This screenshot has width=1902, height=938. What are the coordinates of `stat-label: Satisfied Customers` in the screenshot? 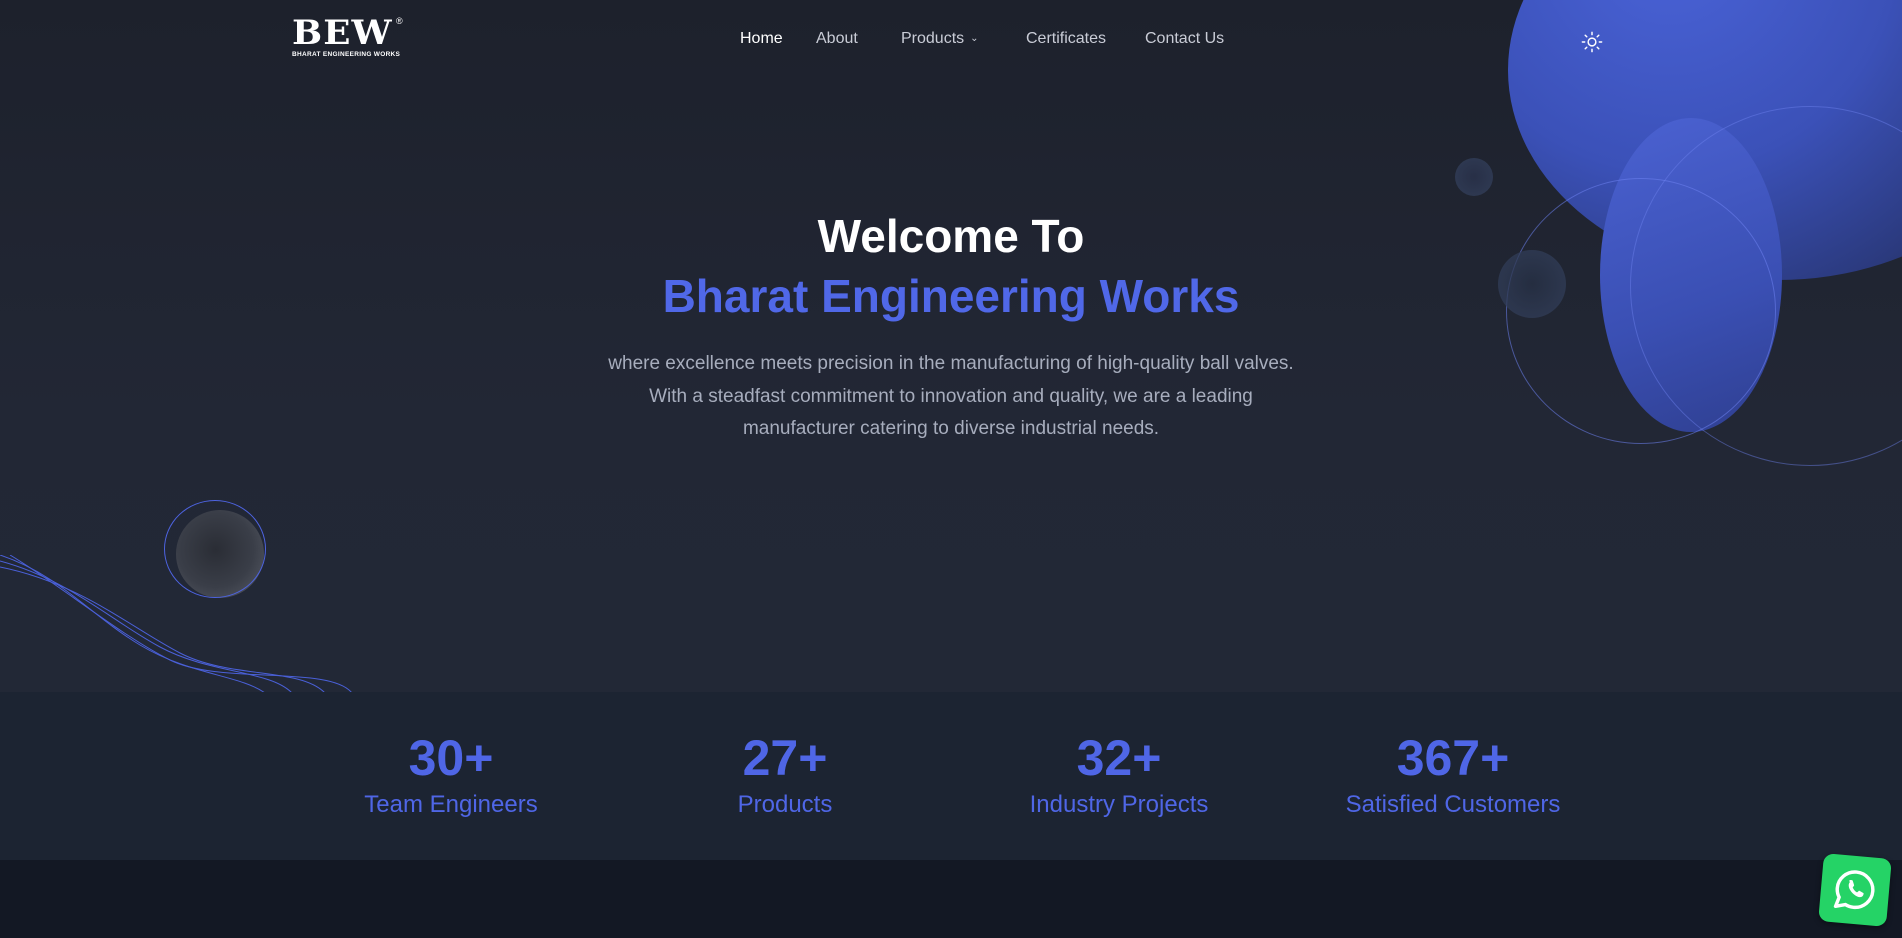 It's located at (1453, 804).